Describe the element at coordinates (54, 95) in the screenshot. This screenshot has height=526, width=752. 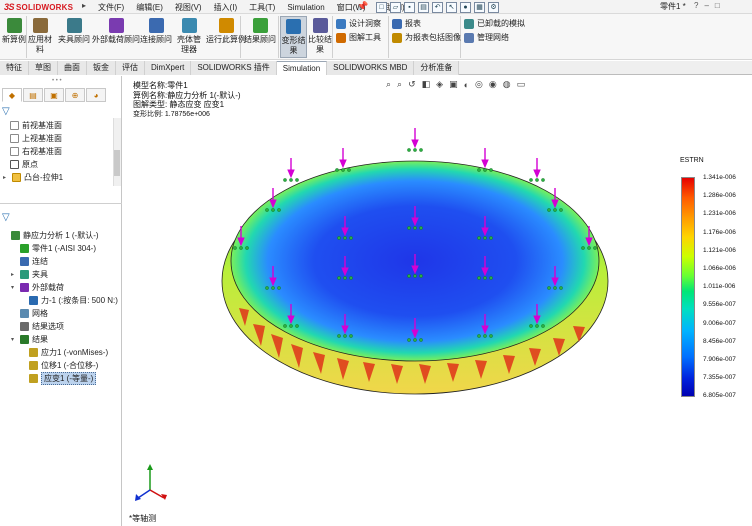
I see `configuration-manager-tab-icon: ▣` at that location.